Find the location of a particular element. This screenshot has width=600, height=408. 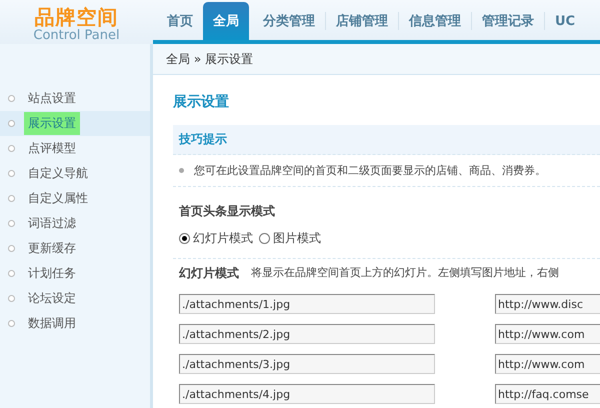

section-label: 首页头条显示模式 is located at coordinates (227, 211).